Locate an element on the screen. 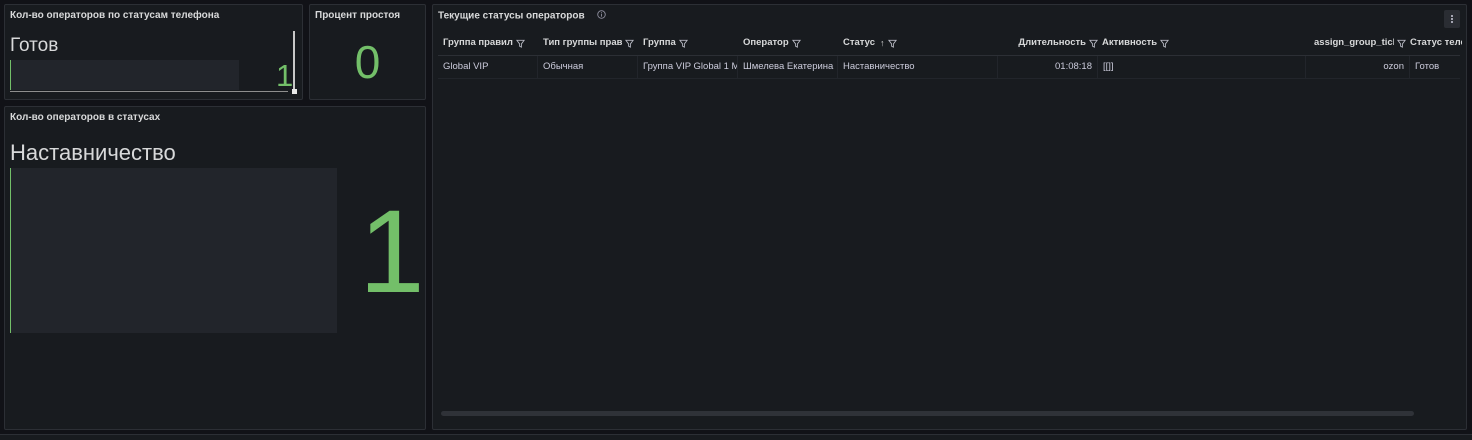 This screenshot has width=1472, height=440. cell-group-type: Обычная is located at coordinates (588, 67).